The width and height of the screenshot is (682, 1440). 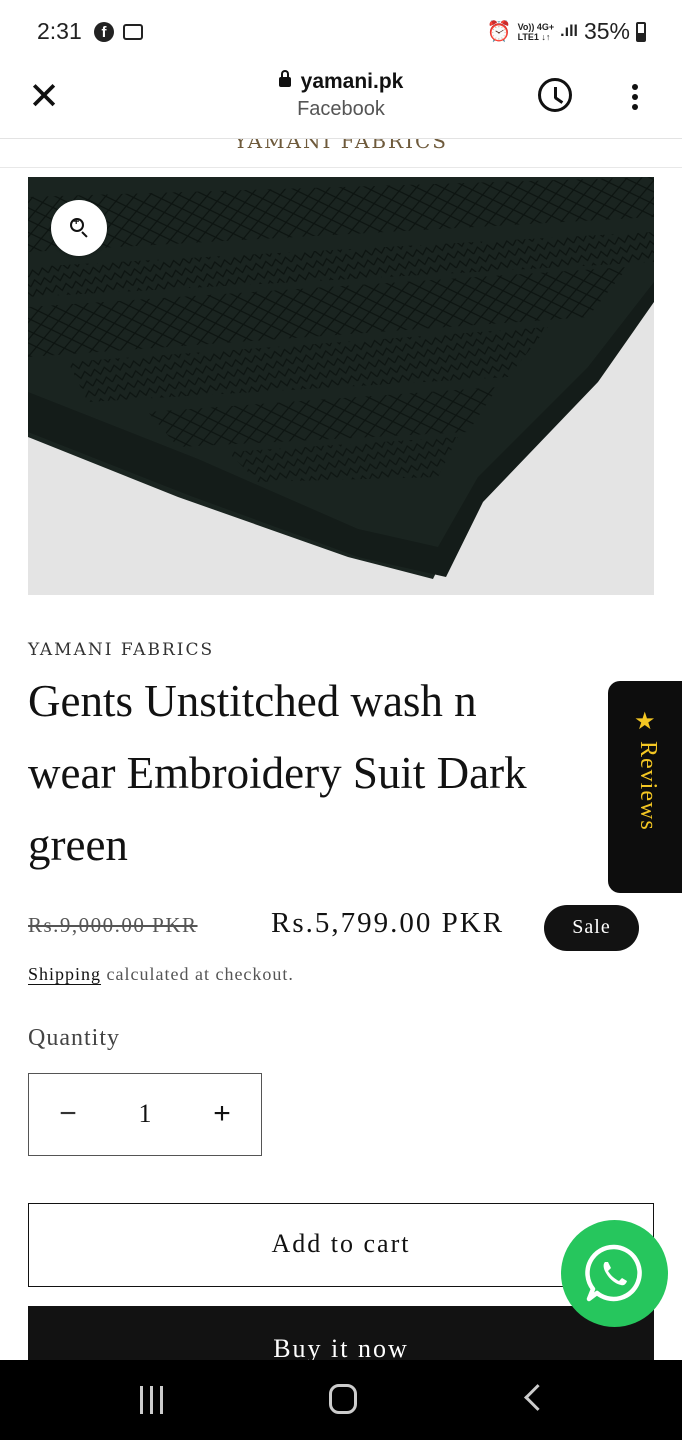 What do you see at coordinates (606, 31) in the screenshot?
I see `battery-percentage: 35%` at bounding box center [606, 31].